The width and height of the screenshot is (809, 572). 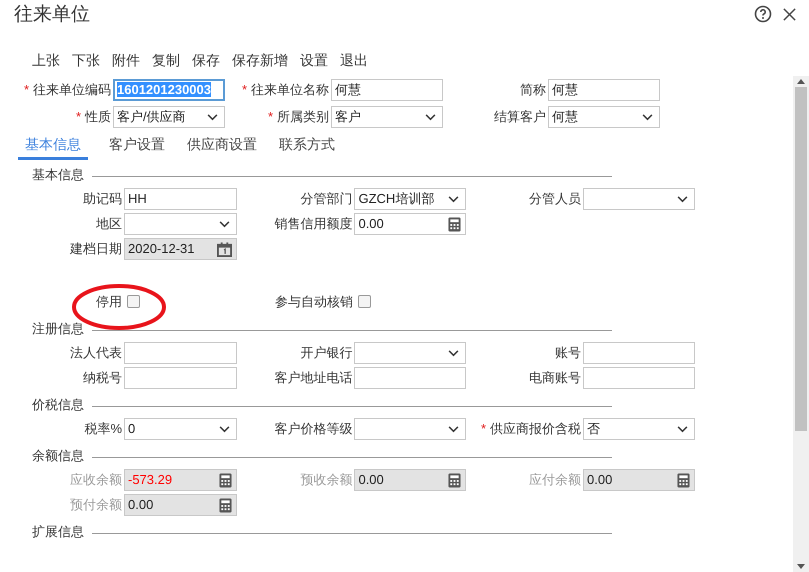 What do you see at coordinates (96, 479) in the screenshot?
I see `field-label: 应收余额` at bounding box center [96, 479].